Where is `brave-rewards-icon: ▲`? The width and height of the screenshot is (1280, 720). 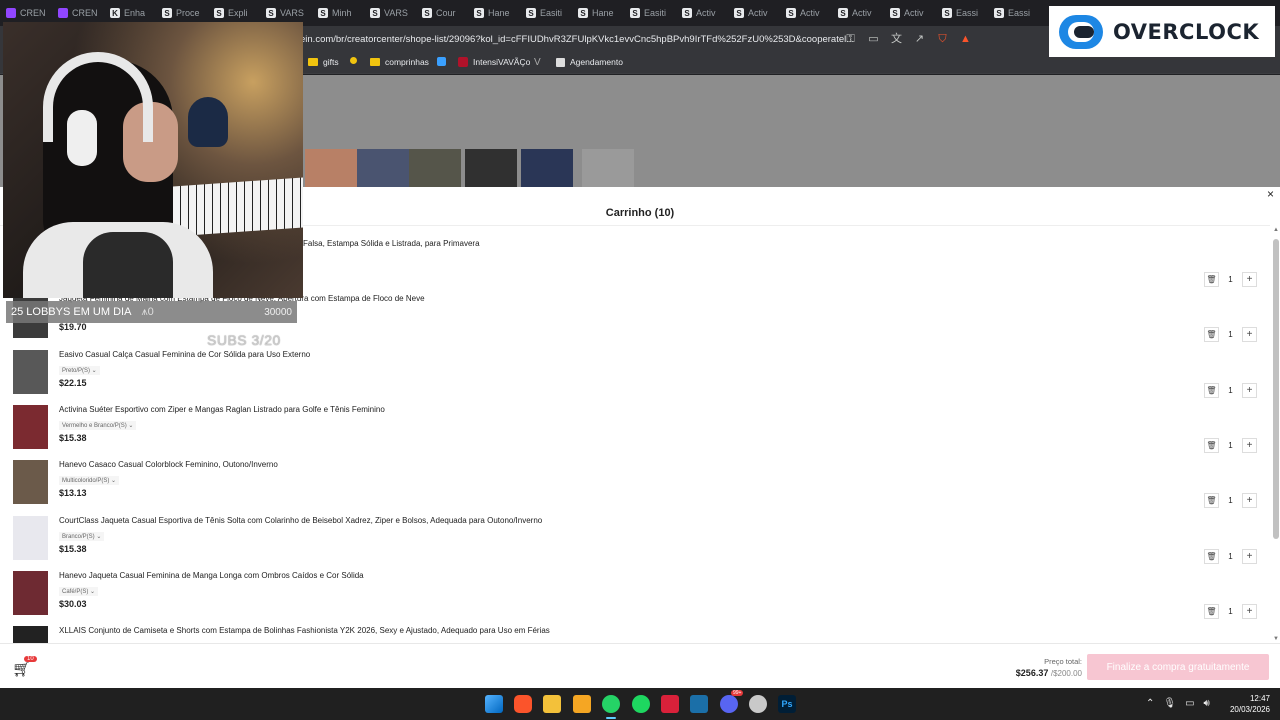 brave-rewards-icon: ▲ is located at coordinates (965, 39).